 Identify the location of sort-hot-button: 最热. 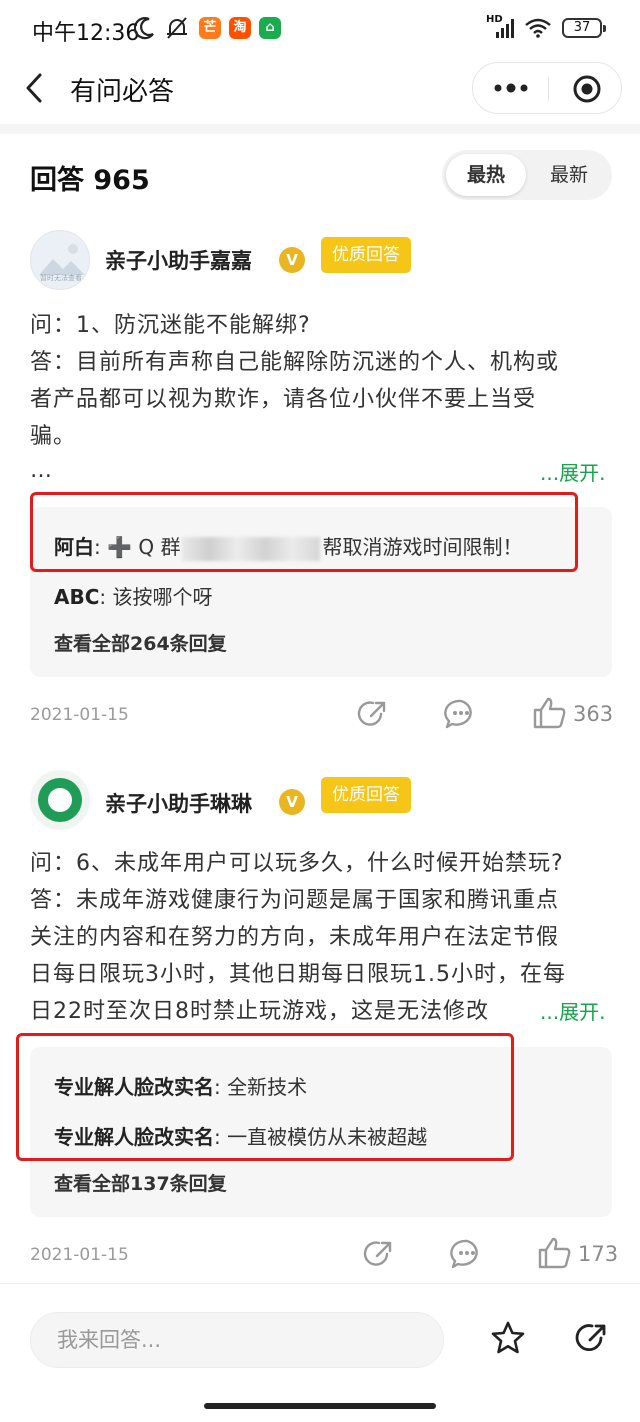
(486, 175).